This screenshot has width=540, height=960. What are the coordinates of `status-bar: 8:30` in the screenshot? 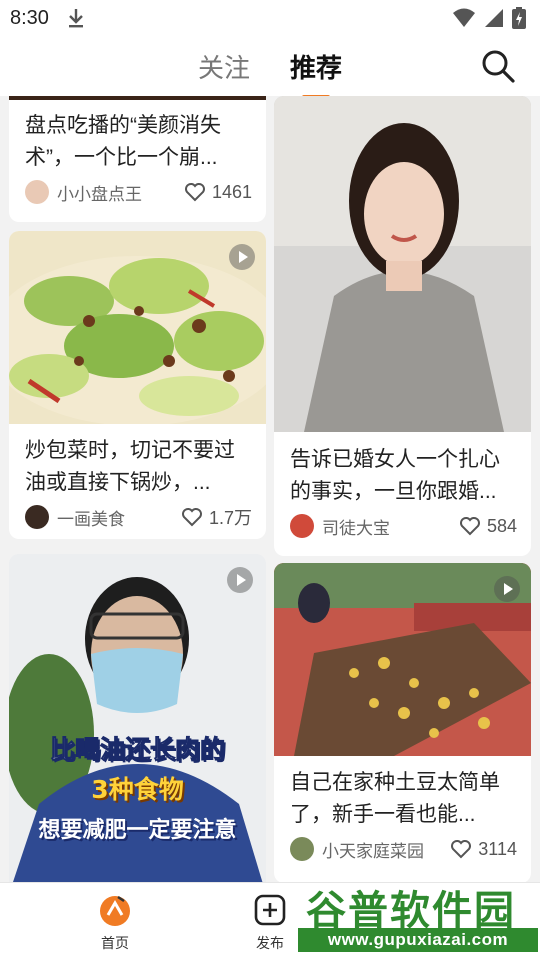 It's located at (270, 18).